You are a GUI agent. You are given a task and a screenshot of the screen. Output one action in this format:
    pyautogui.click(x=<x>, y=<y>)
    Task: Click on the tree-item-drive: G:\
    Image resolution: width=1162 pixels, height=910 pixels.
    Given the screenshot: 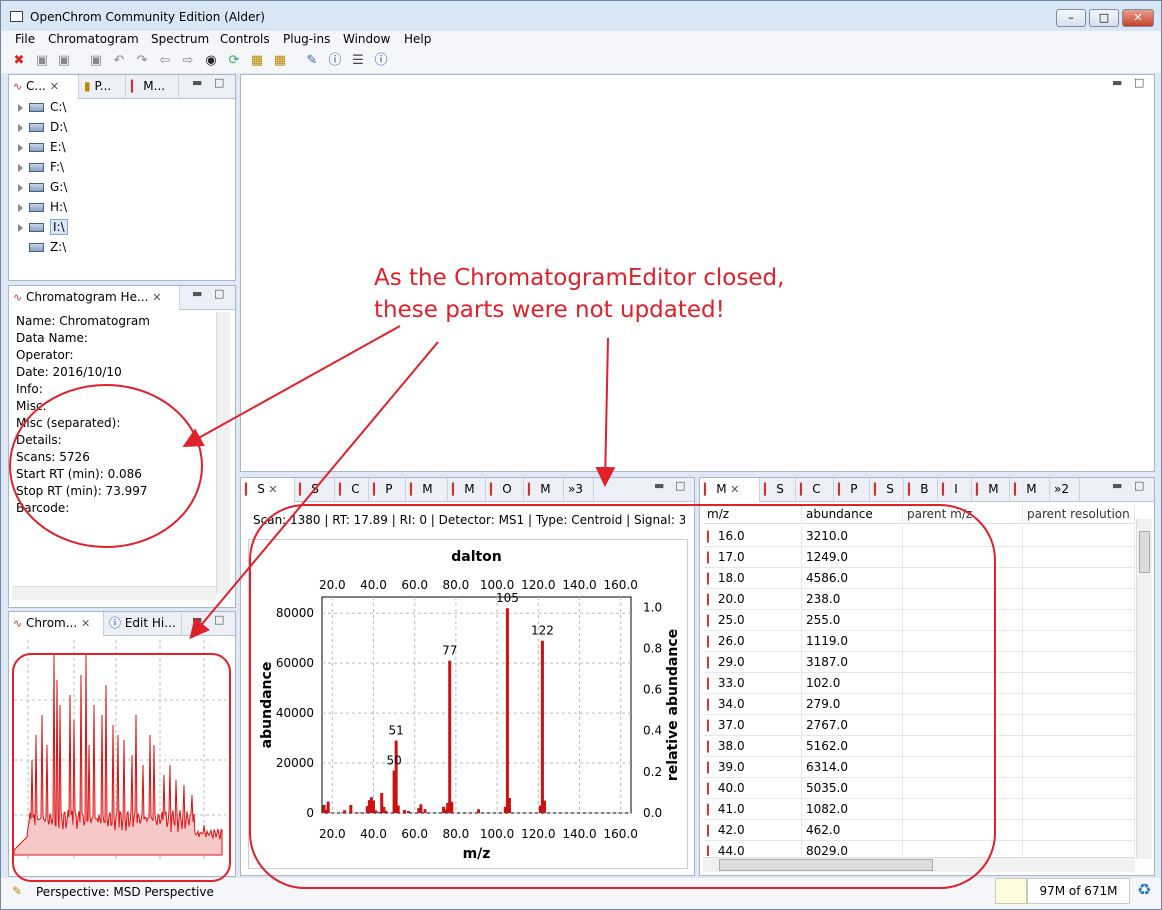 What is the action you would take?
    pyautogui.click(x=42, y=187)
    